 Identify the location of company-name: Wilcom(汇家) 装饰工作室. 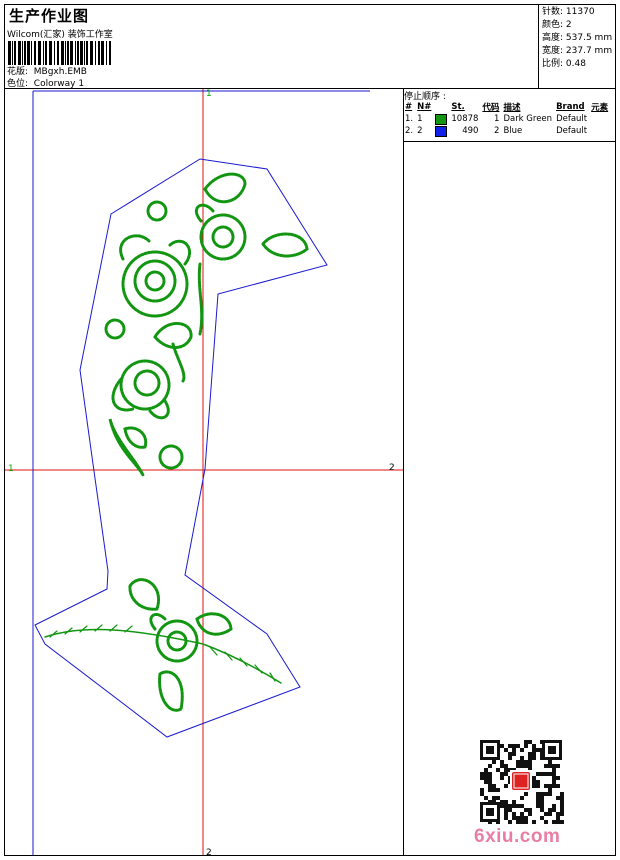
(60, 35).